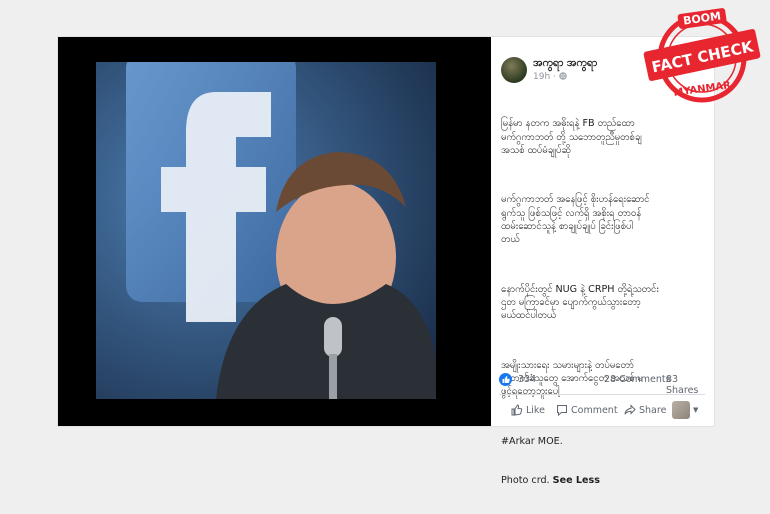 Image resolution: width=770 pixels, height=514 pixels. What do you see at coordinates (565, 64) in the screenshot?
I see `author-name: အကွရာ အကွရာ` at bounding box center [565, 64].